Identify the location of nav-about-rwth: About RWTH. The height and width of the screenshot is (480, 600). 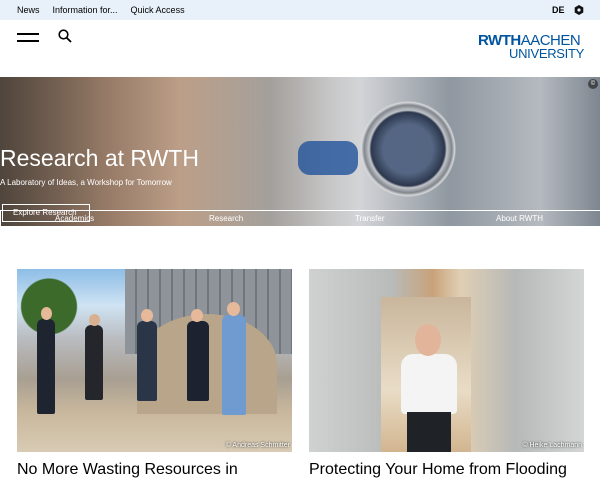
(519, 218).